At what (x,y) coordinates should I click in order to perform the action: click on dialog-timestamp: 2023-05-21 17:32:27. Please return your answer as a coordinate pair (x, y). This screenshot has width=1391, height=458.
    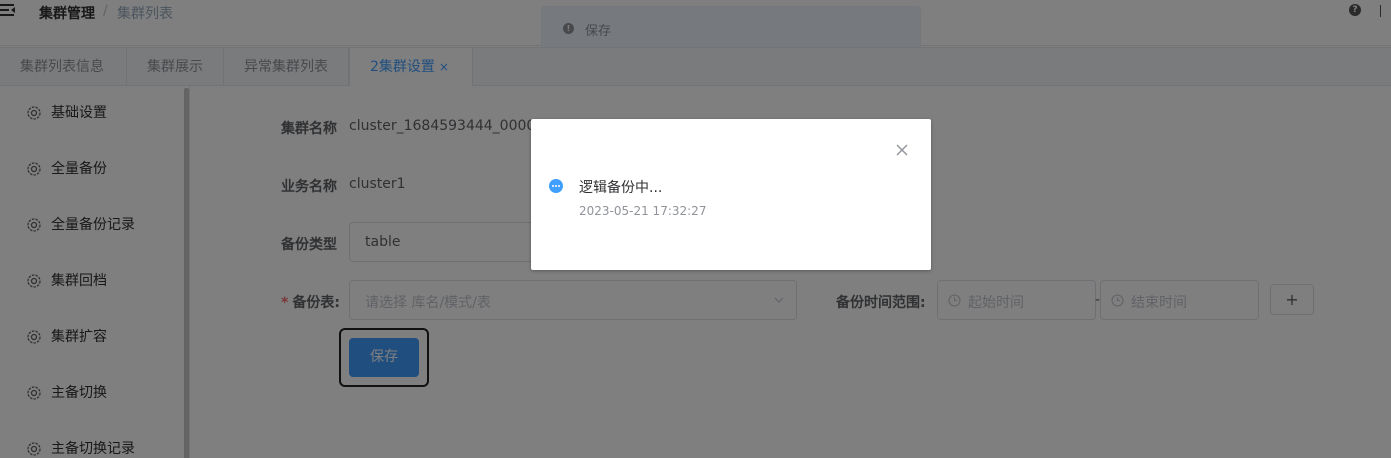
    Looking at the image, I should click on (643, 211).